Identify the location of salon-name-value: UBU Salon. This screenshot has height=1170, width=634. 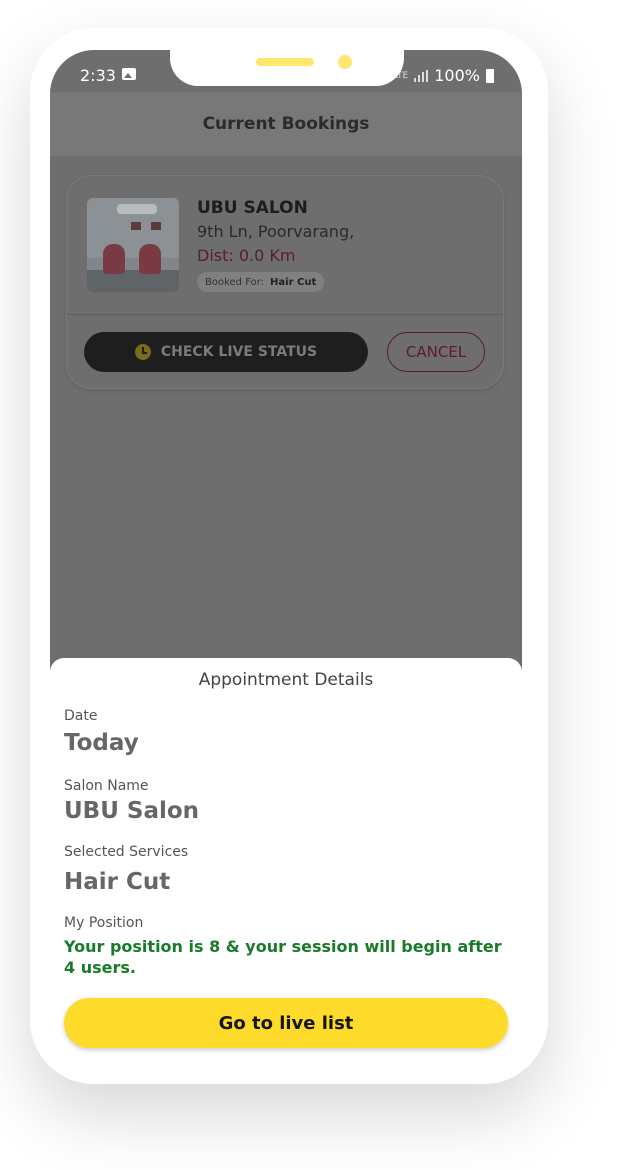
(132, 811).